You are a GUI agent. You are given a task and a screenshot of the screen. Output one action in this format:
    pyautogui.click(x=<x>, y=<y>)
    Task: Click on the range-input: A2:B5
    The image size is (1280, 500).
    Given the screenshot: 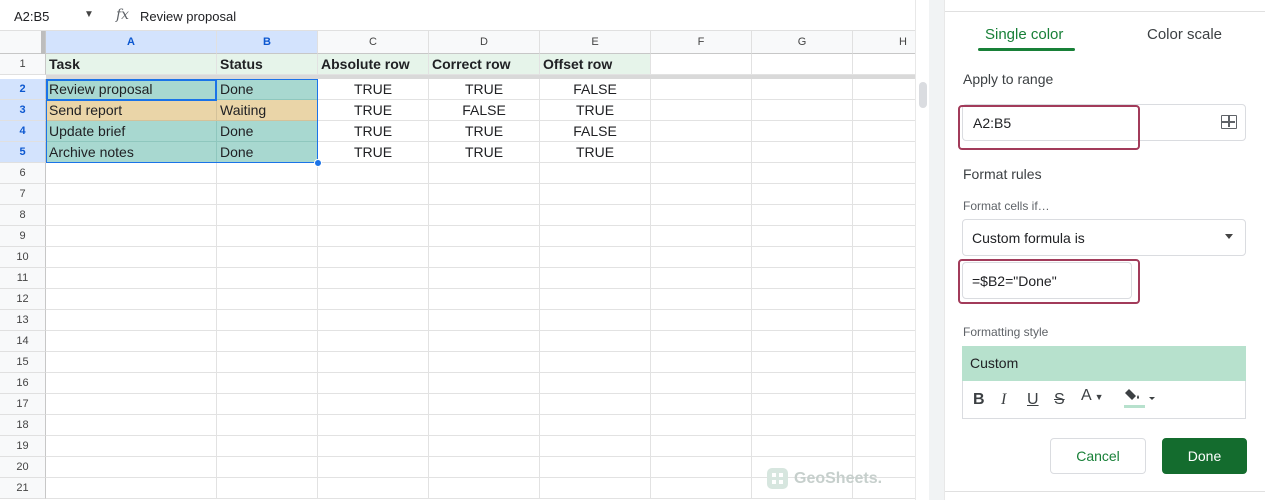 What is the action you would take?
    pyautogui.click(x=1104, y=122)
    